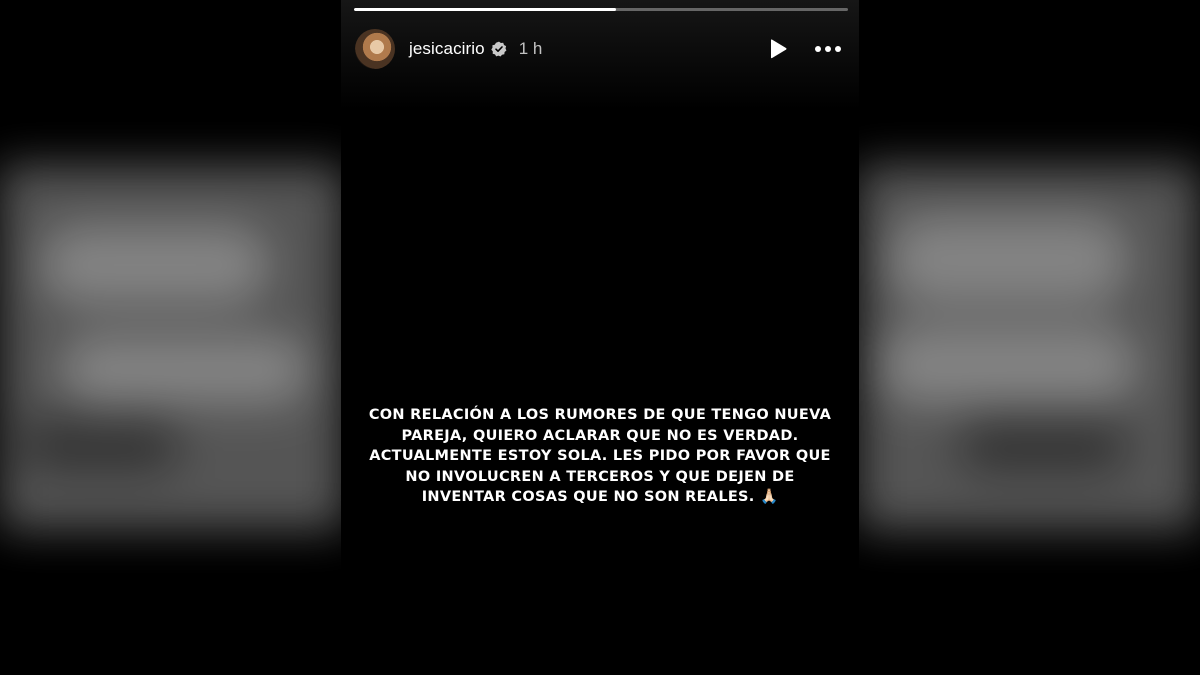 The width and height of the screenshot is (1200, 675). Describe the element at coordinates (530, 48) in the screenshot. I see `story-timestamp: 1 h` at that location.